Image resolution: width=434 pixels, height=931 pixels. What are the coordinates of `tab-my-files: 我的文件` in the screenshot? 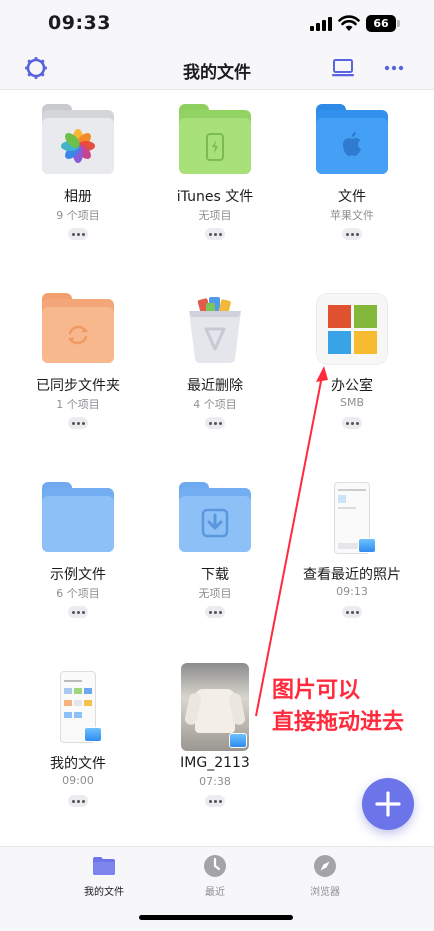 It's located at (104, 875).